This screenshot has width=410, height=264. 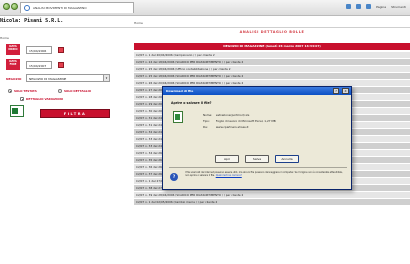 I want to click on help-icon: ?, so click(x=336, y=91).